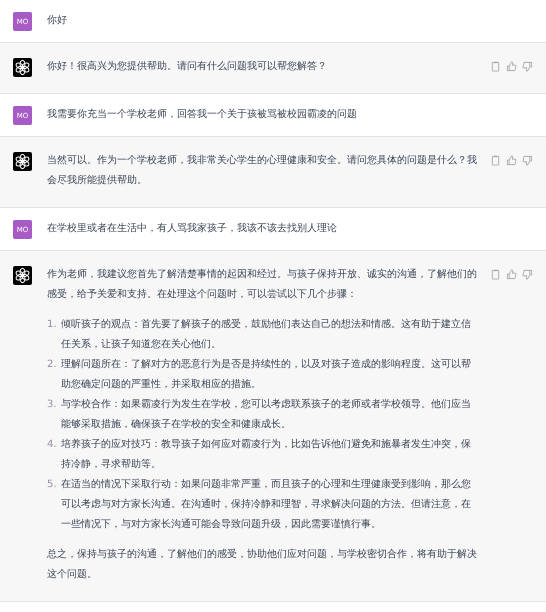 The width and height of the screenshot is (546, 612). I want to click on message-text: 你好, so click(57, 21).